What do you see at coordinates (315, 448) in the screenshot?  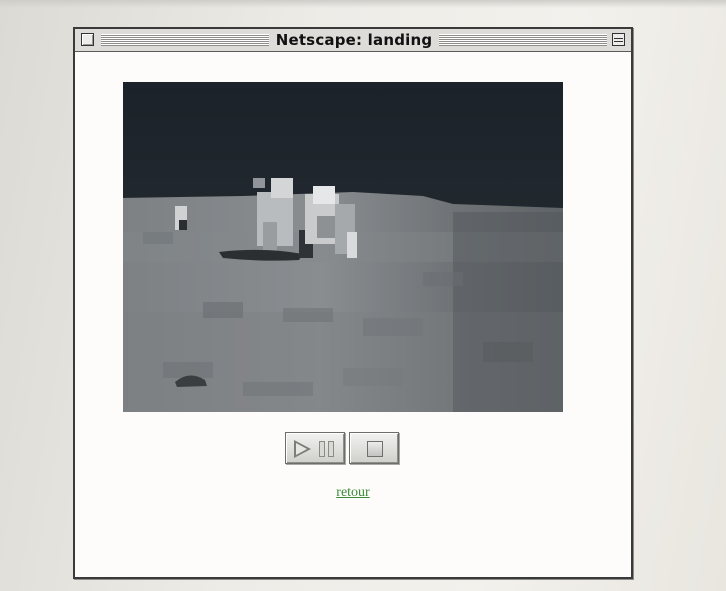 I see `play-pause-button` at bounding box center [315, 448].